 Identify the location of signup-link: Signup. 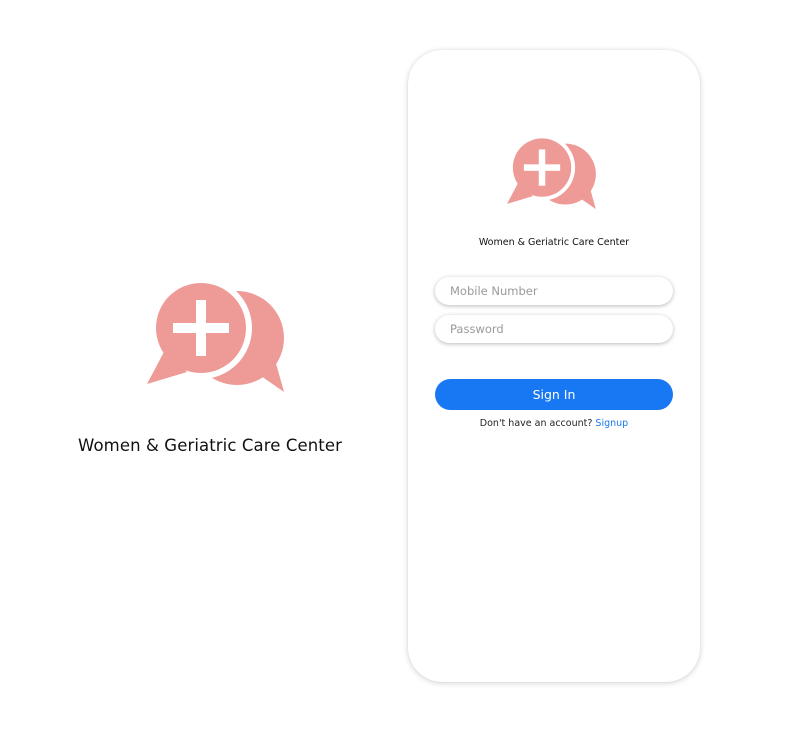
(611, 423).